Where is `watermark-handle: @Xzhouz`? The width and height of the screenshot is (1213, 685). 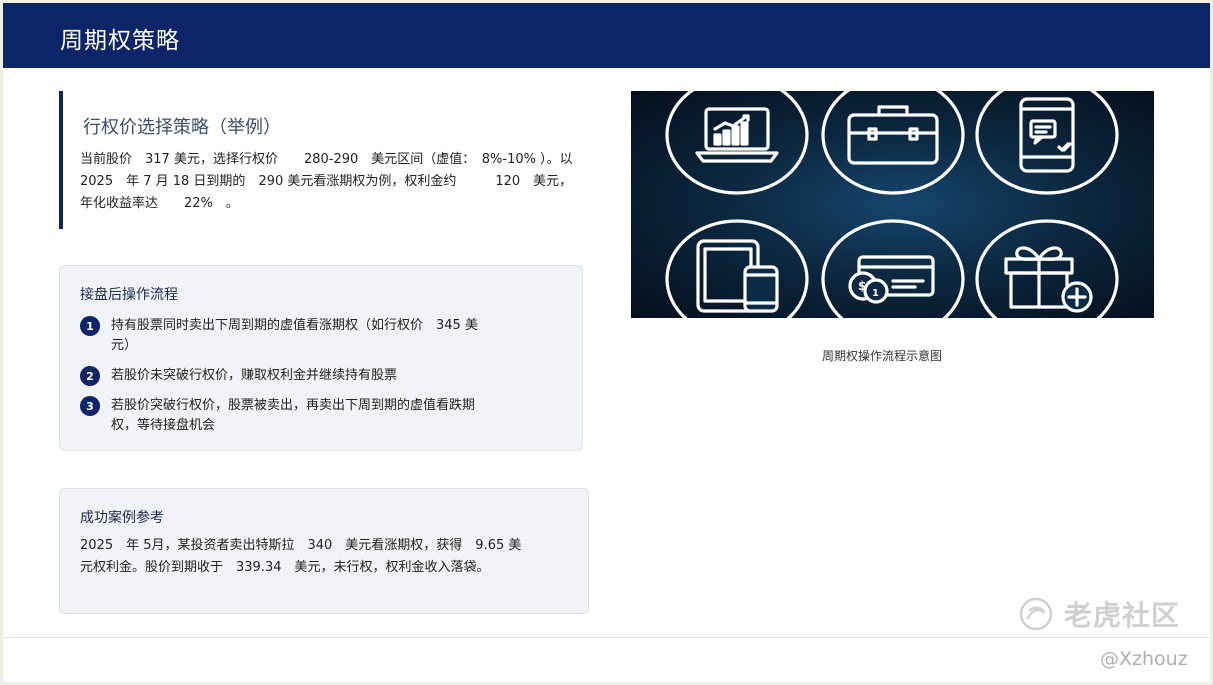 watermark-handle: @Xzhouz is located at coordinates (1144, 659).